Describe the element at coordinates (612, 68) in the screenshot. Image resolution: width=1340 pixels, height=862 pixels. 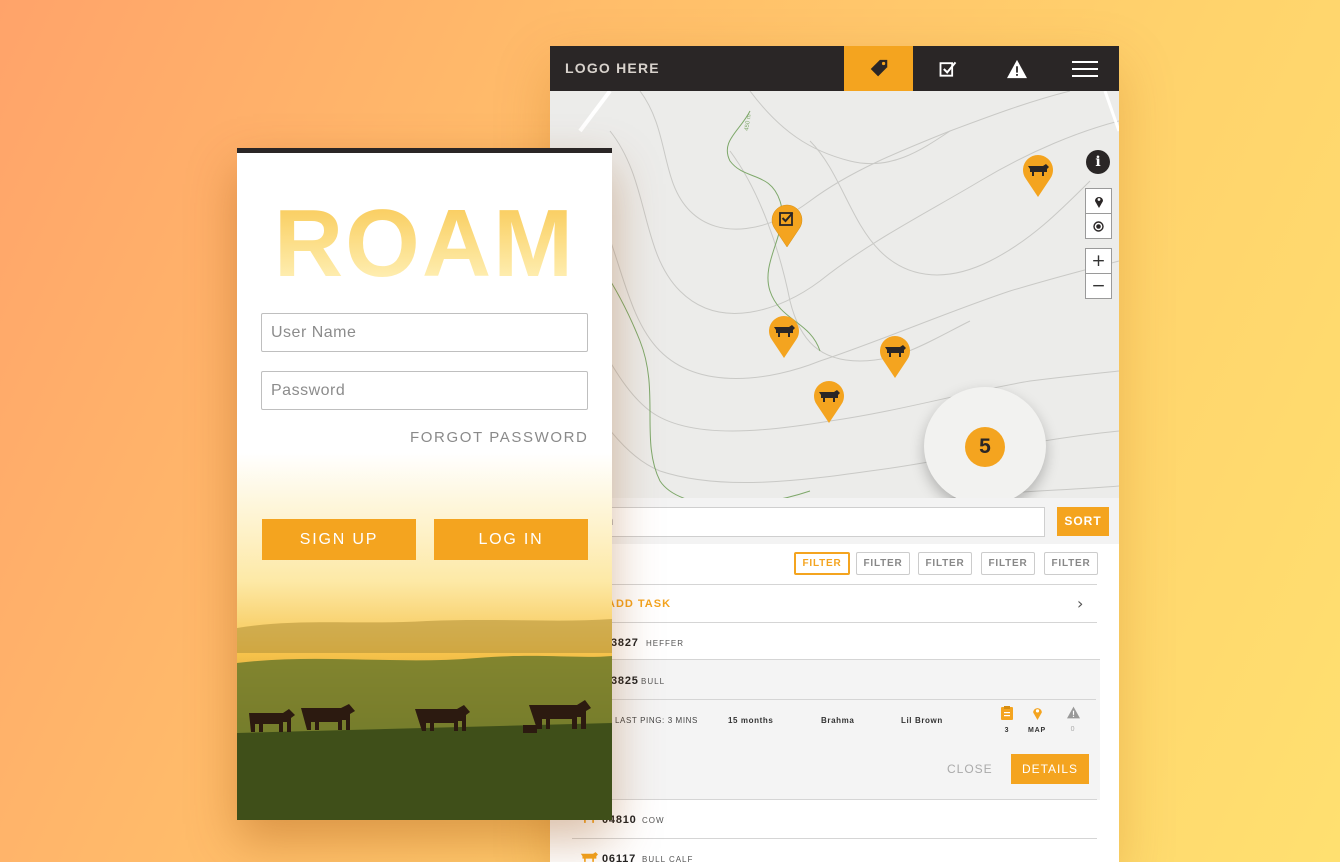
I see `logo: LOGO HERE` at that location.